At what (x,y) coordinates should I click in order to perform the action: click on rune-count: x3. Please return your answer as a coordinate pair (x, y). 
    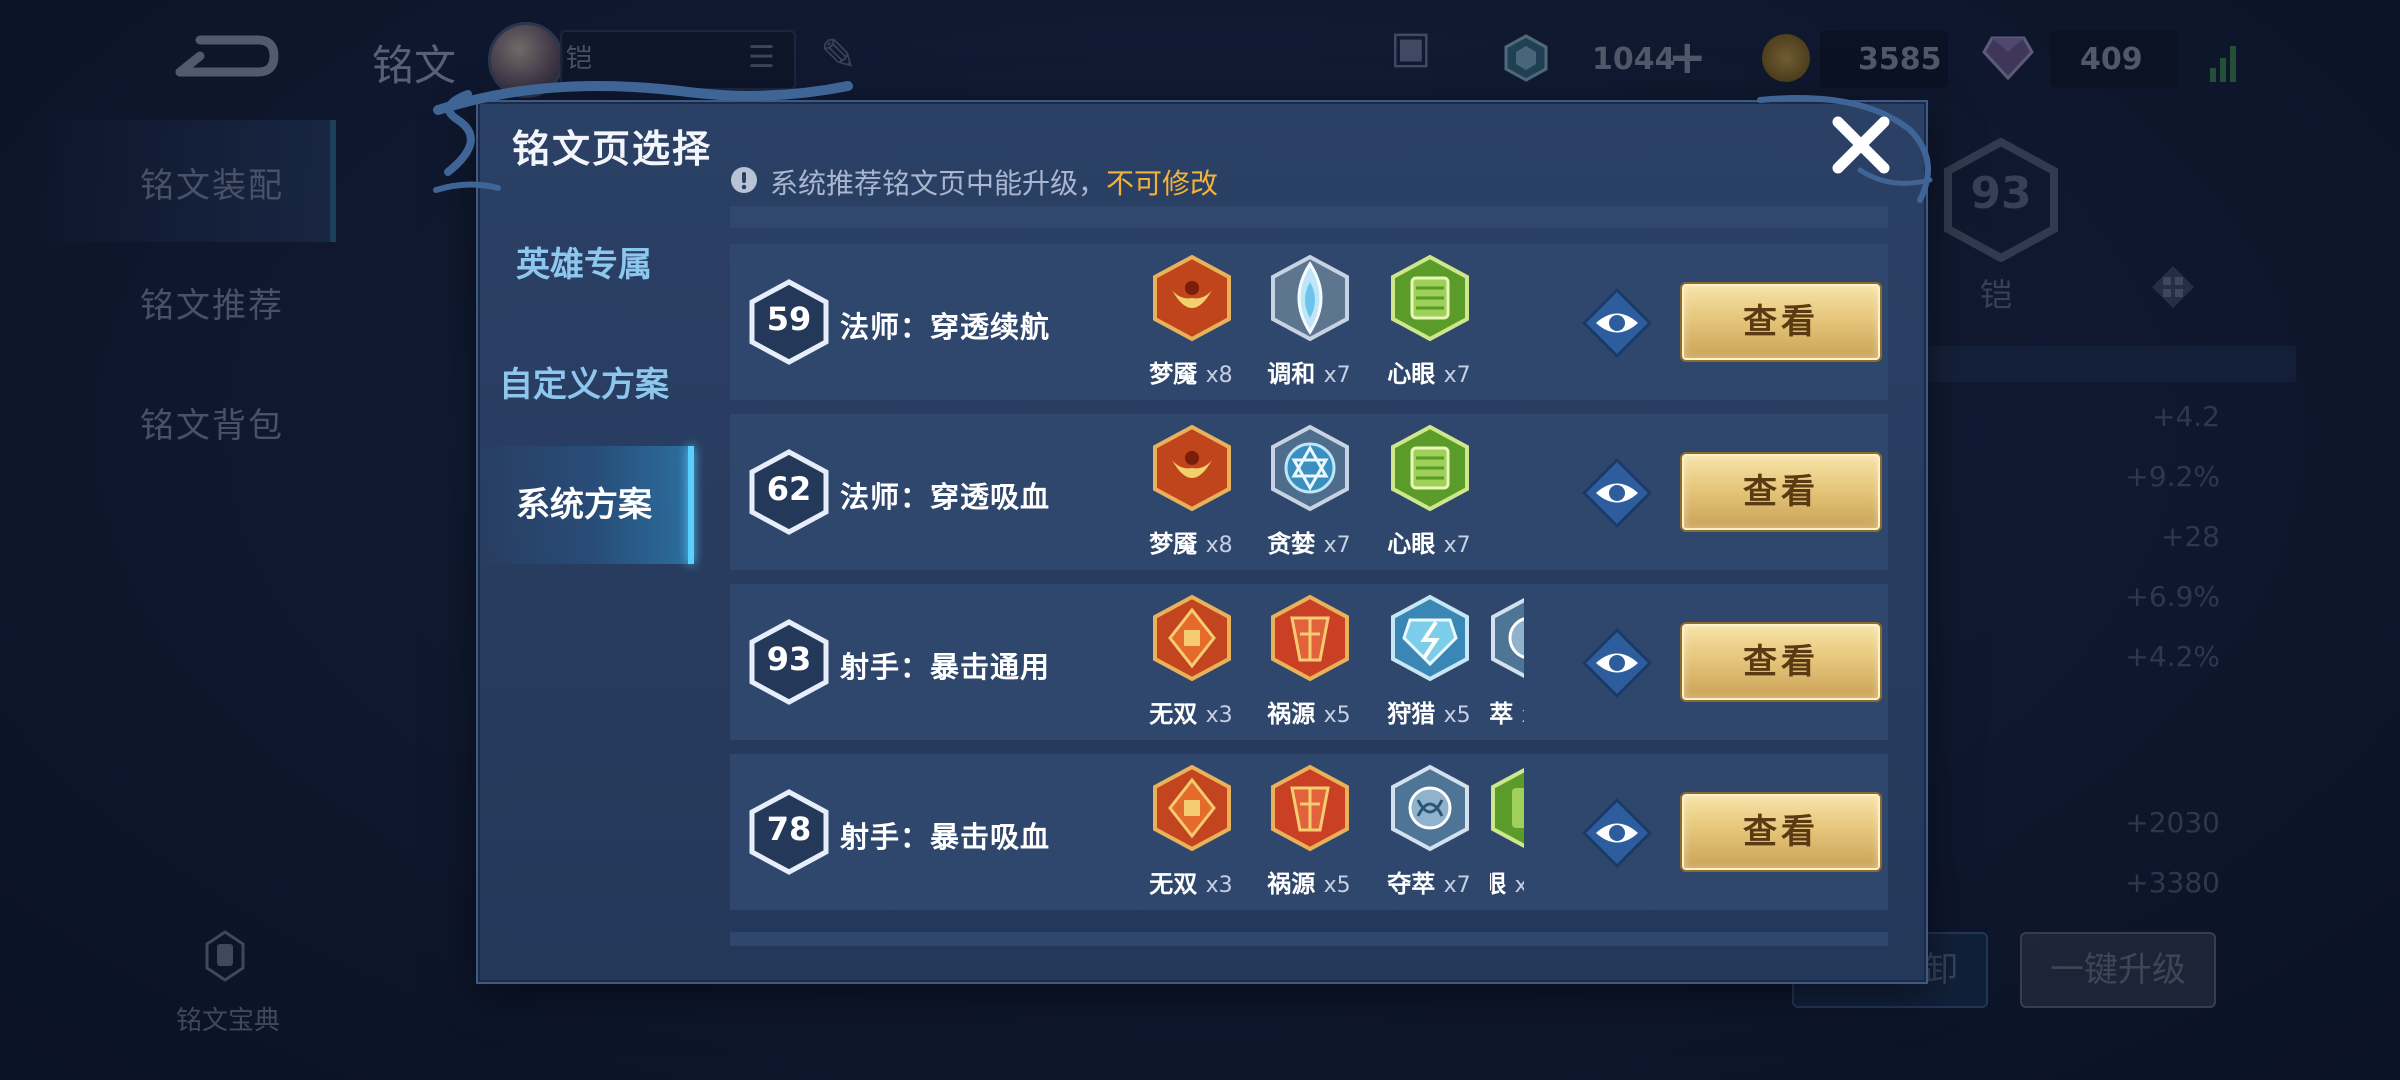
    Looking at the image, I should click on (1219, 885).